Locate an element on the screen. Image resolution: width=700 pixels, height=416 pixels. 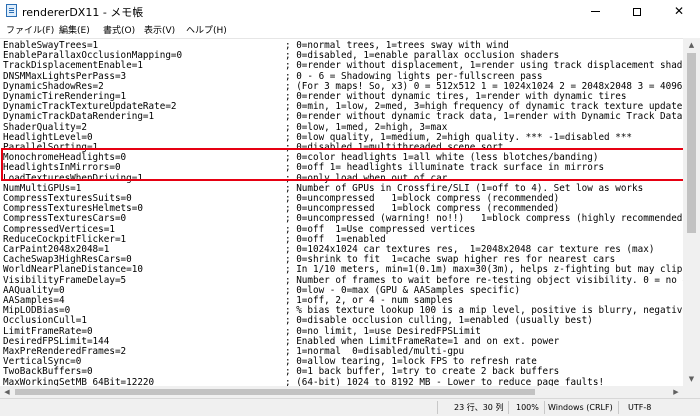
horizontal-scrollbar: ◀ ▶ is located at coordinates (341, 392).